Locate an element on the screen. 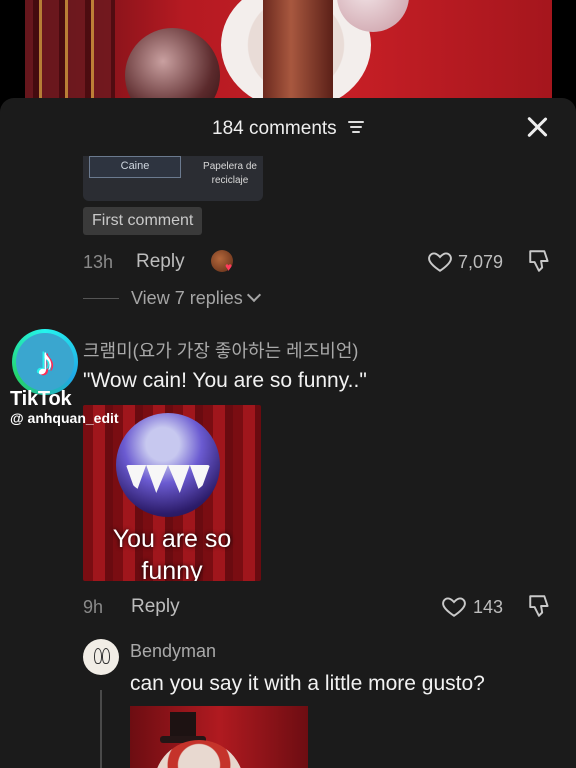 The image size is (576, 768). reply-avatar is located at coordinates (101, 657).